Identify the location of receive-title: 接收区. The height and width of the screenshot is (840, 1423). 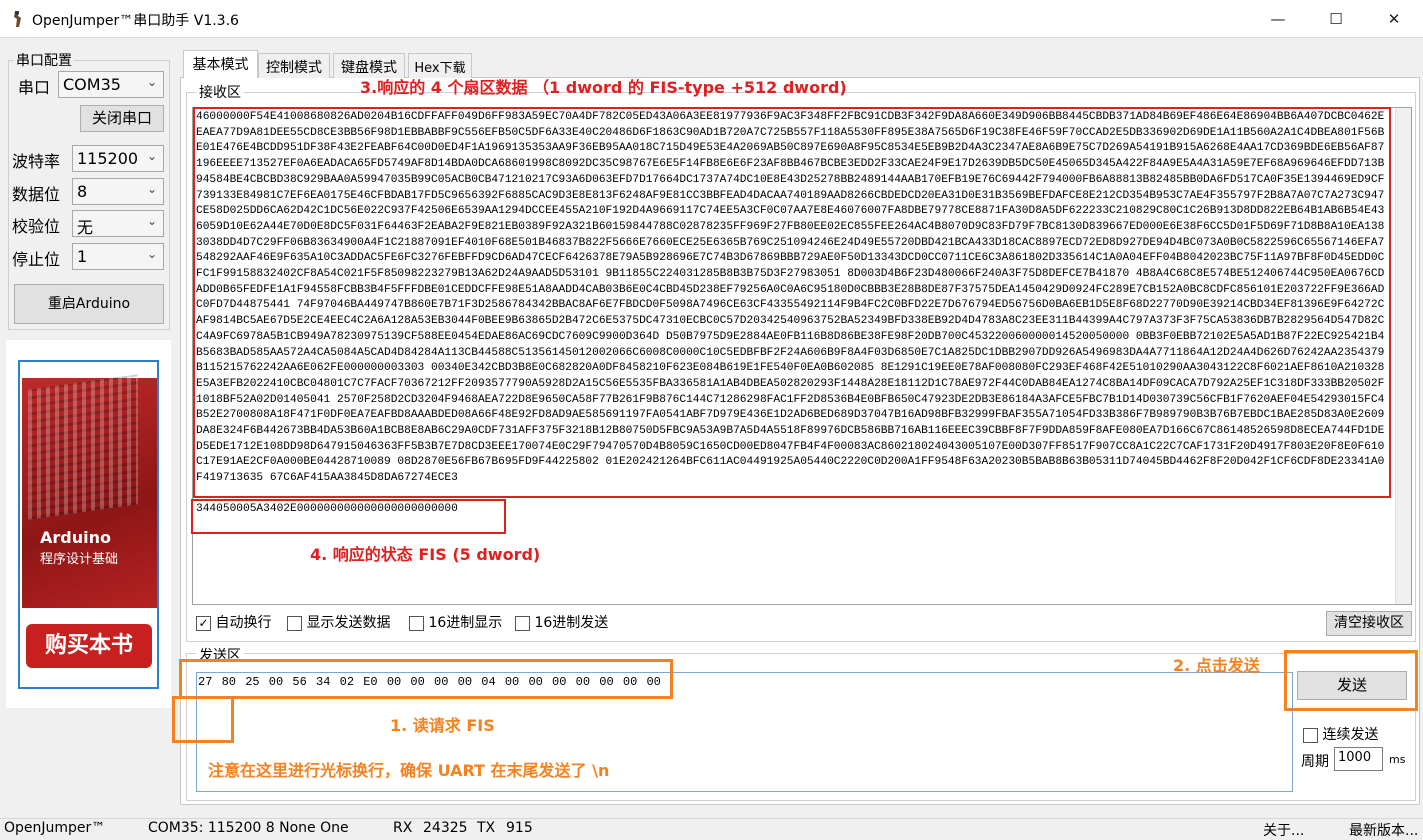
(220, 92).